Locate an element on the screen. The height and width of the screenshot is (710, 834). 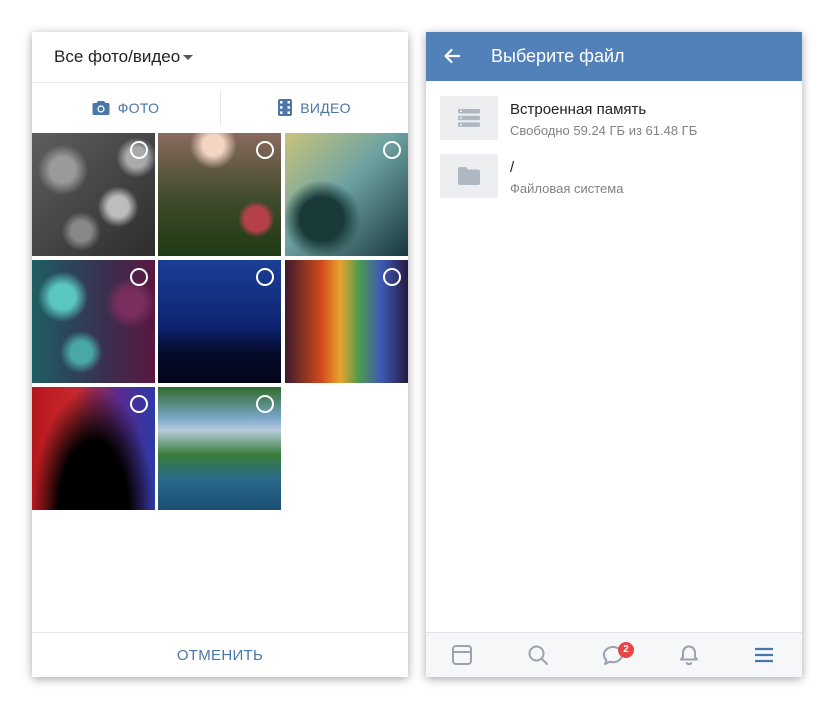
album-dropdown-label: Все фото/видео is located at coordinates (117, 56).